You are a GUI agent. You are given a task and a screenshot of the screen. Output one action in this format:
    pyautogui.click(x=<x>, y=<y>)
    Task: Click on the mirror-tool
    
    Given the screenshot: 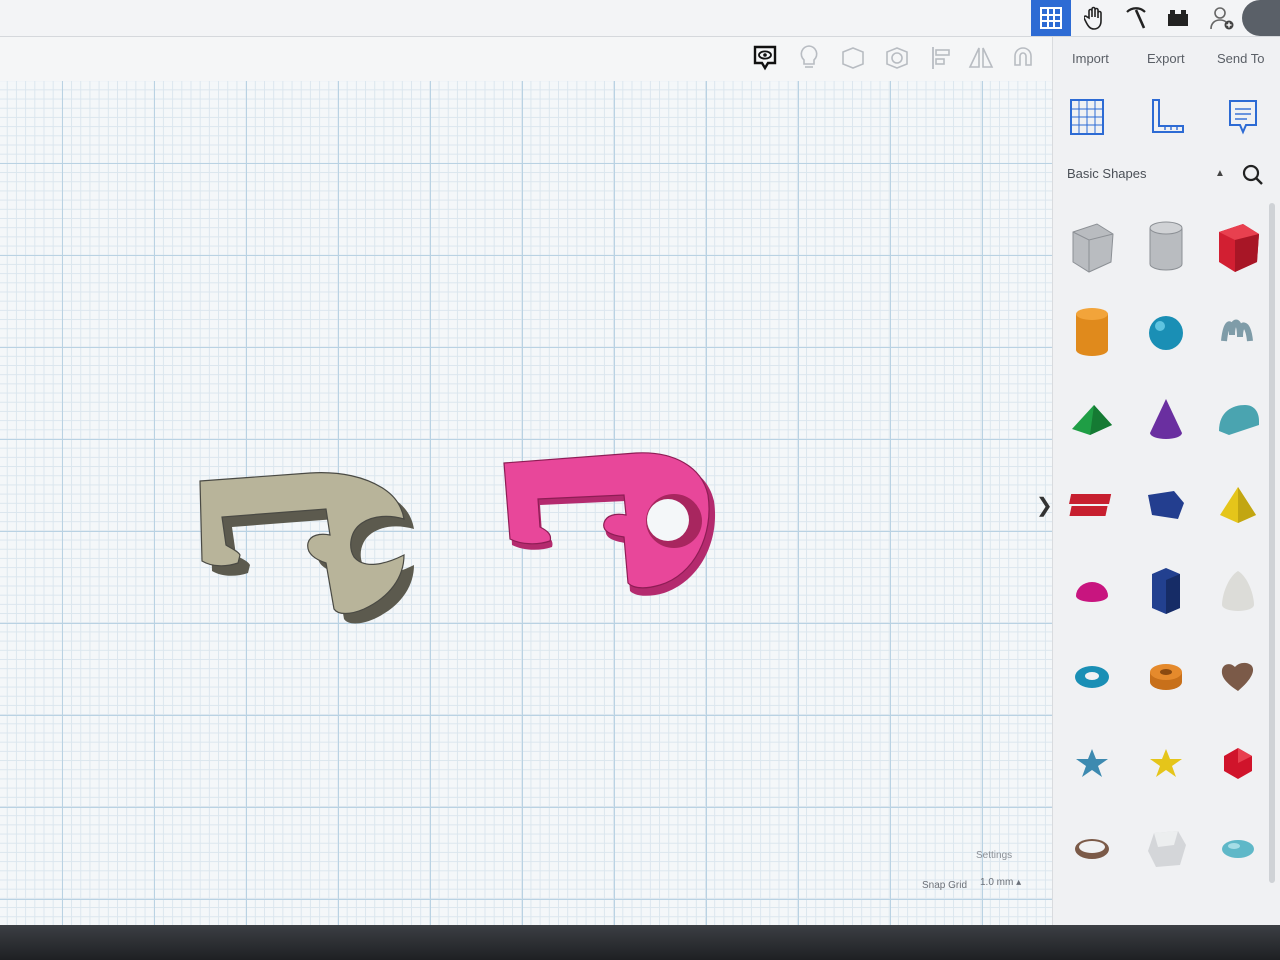 What is the action you would take?
    pyautogui.click(x=981, y=58)
    